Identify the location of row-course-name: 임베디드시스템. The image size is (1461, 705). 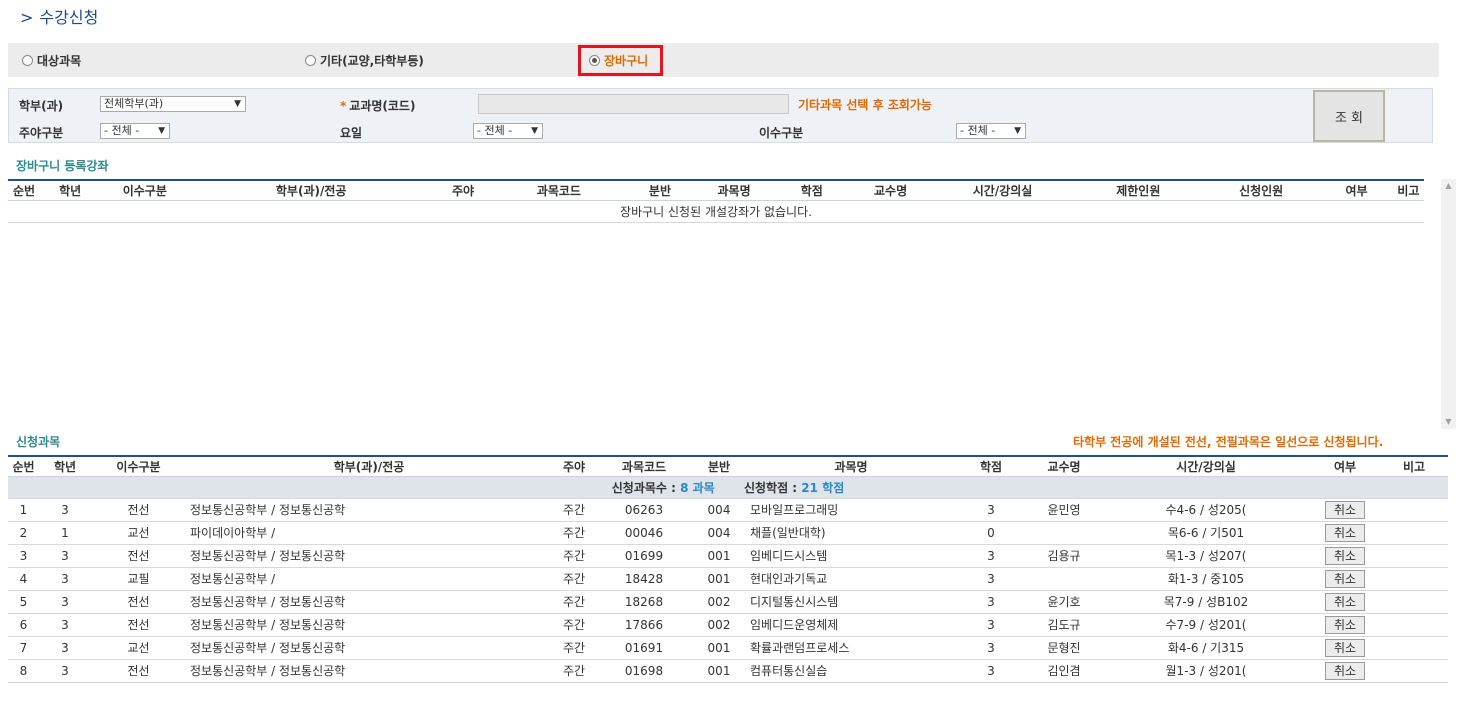
(851, 556).